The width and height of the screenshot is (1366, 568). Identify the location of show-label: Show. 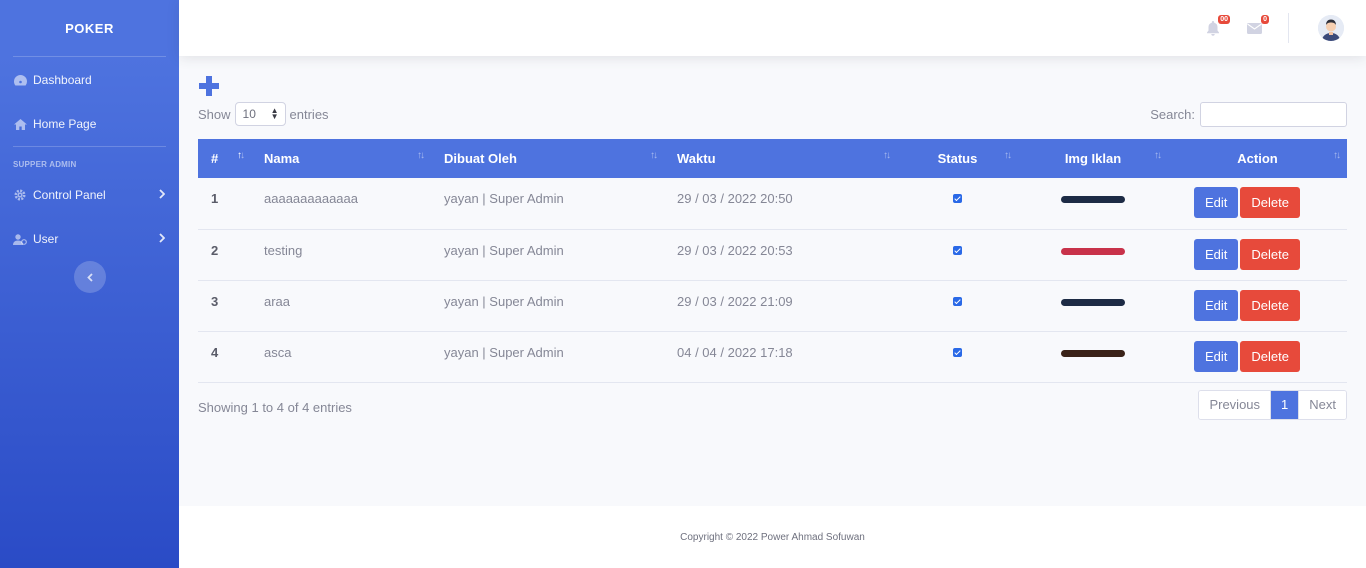
(214, 114).